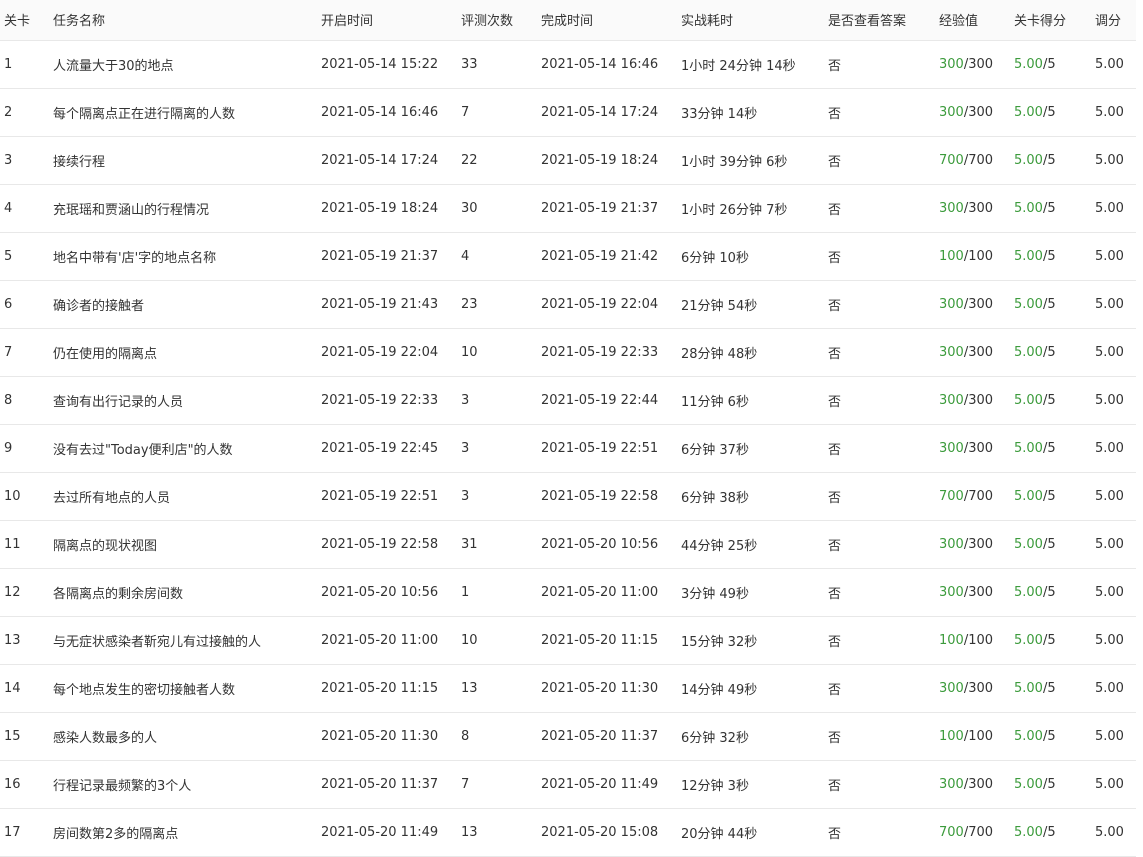  What do you see at coordinates (183, 640) in the screenshot?
I see `cell-task-name: 与无症状感染者靳宛儿有过接触的人` at bounding box center [183, 640].